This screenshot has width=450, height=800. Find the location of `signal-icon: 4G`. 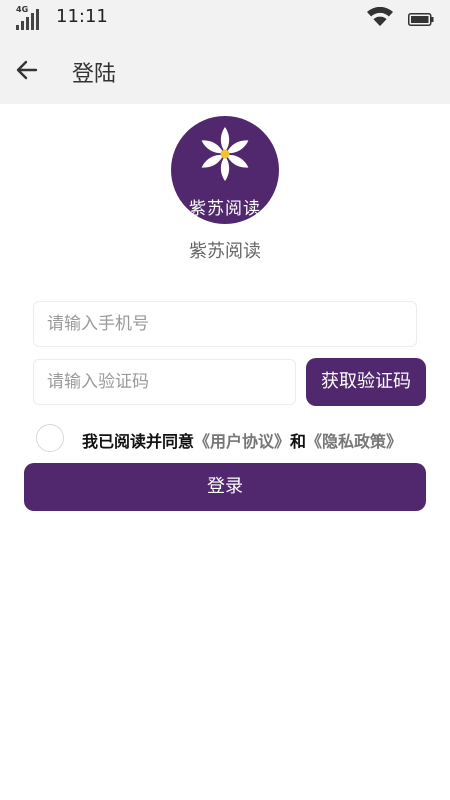

signal-icon: 4G is located at coordinates (28, 17).